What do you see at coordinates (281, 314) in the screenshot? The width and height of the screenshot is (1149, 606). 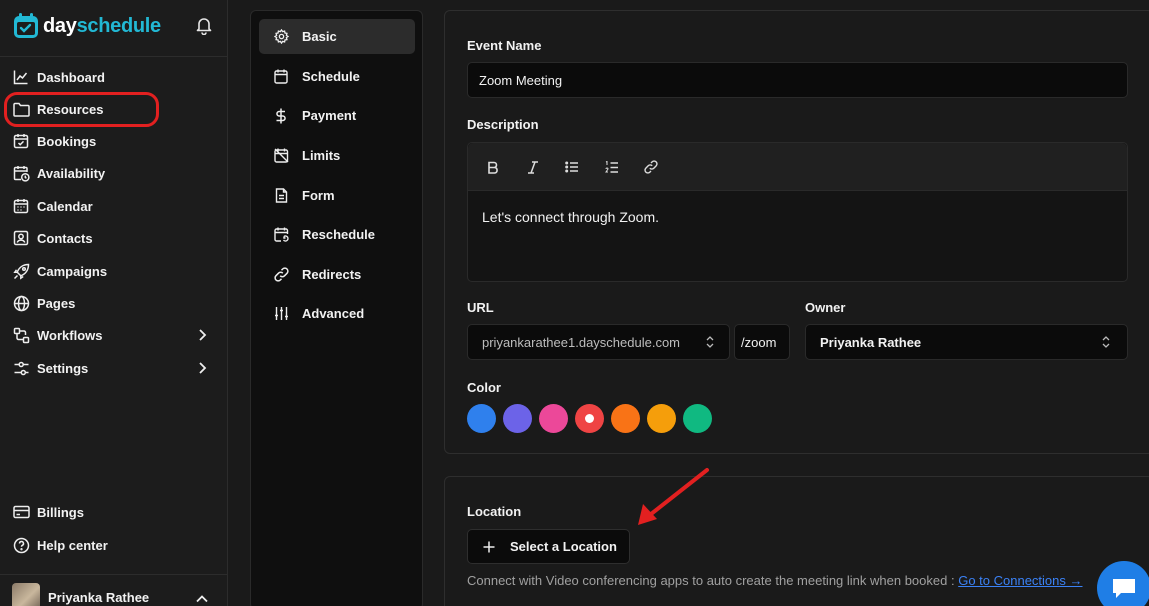 I see `sliders-vertical-icon` at bounding box center [281, 314].